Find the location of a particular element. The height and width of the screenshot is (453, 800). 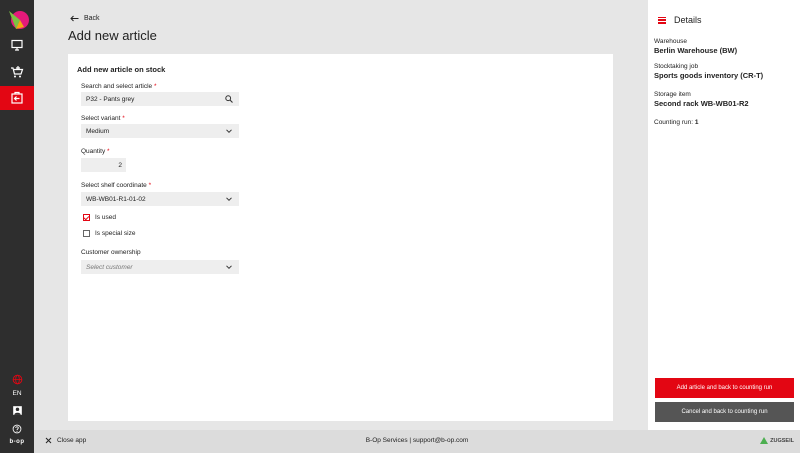

sidebar: EN b-op is located at coordinates (17, 226).